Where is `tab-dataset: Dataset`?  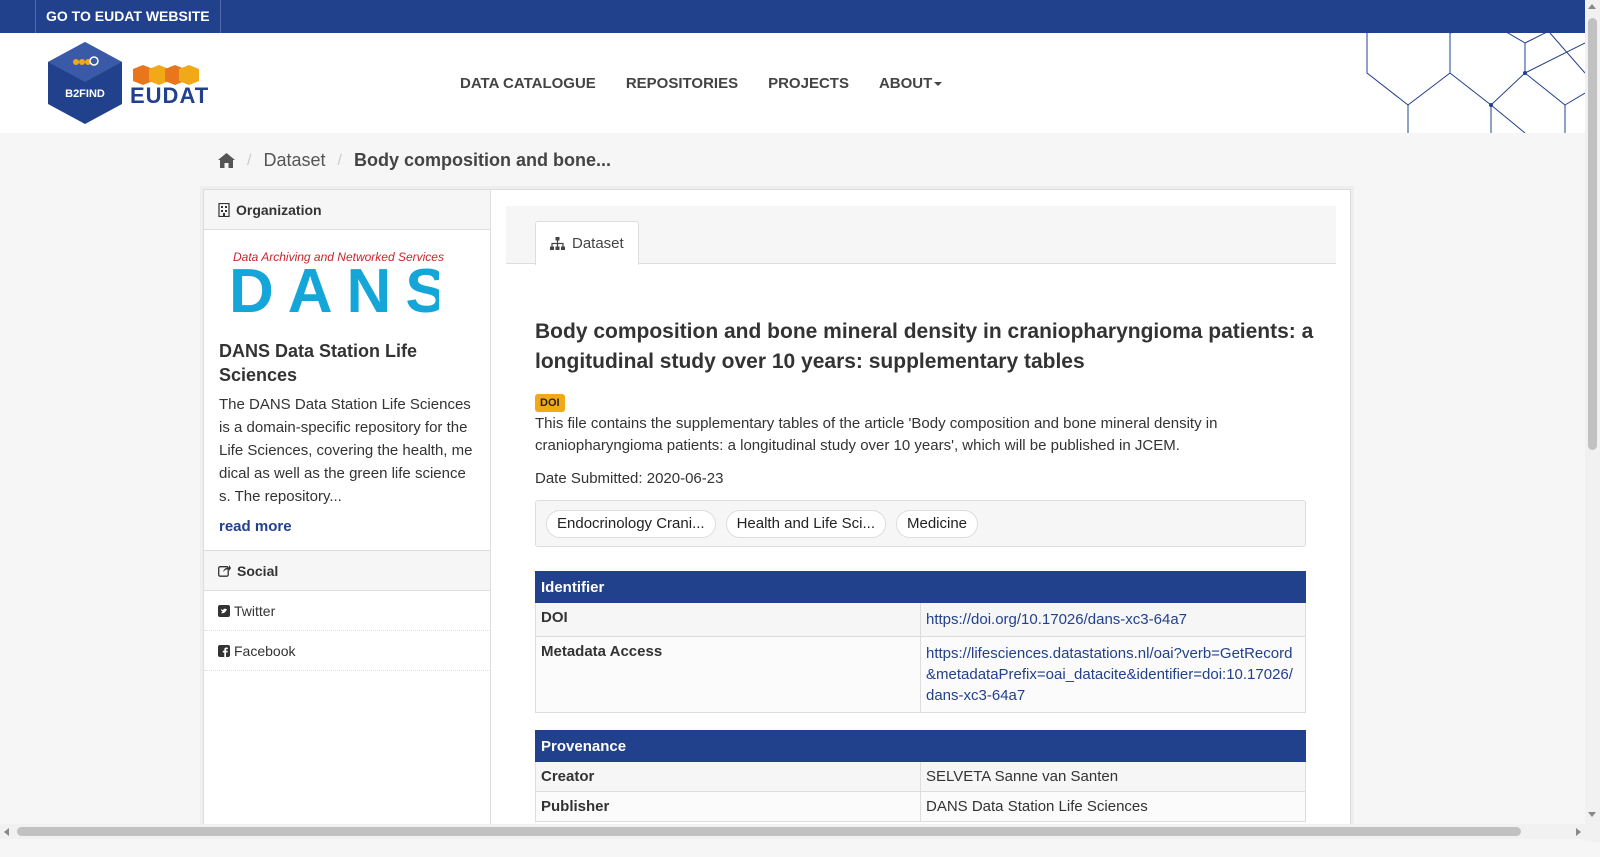 tab-dataset: Dataset is located at coordinates (587, 243).